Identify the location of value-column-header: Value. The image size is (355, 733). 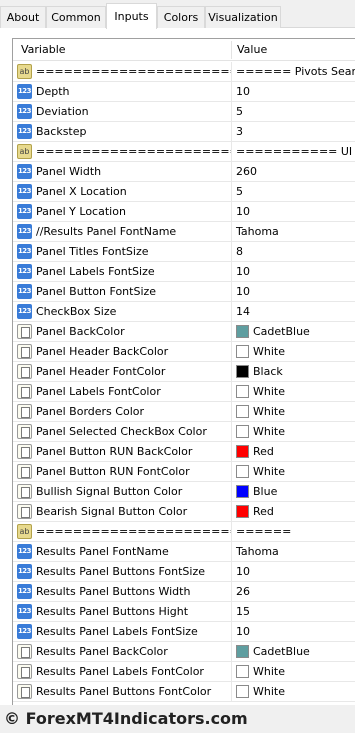
(252, 50).